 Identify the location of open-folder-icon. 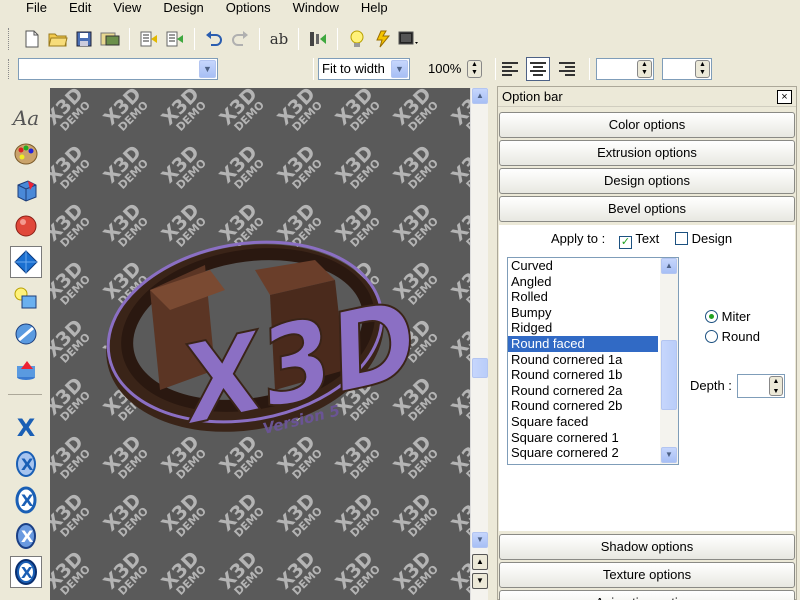
(58, 39).